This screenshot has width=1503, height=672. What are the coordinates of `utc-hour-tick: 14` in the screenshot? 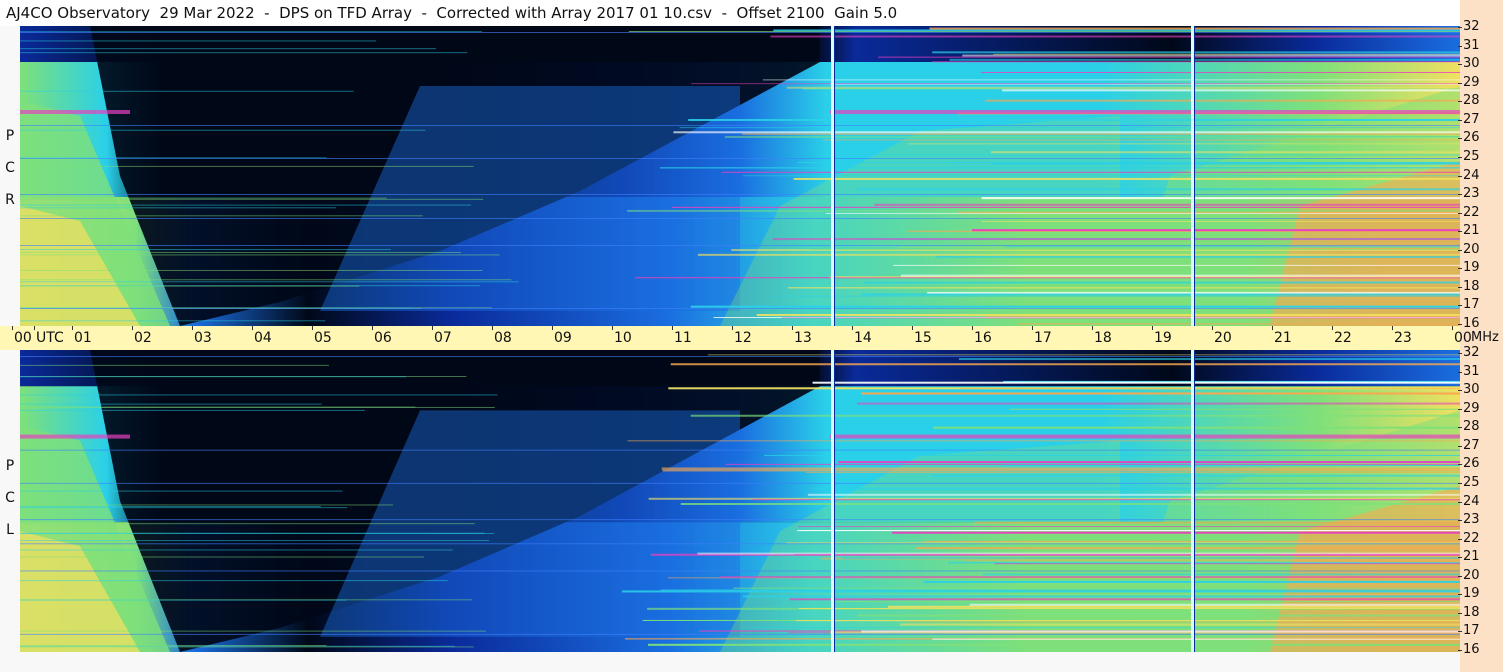 It's located at (862, 338).